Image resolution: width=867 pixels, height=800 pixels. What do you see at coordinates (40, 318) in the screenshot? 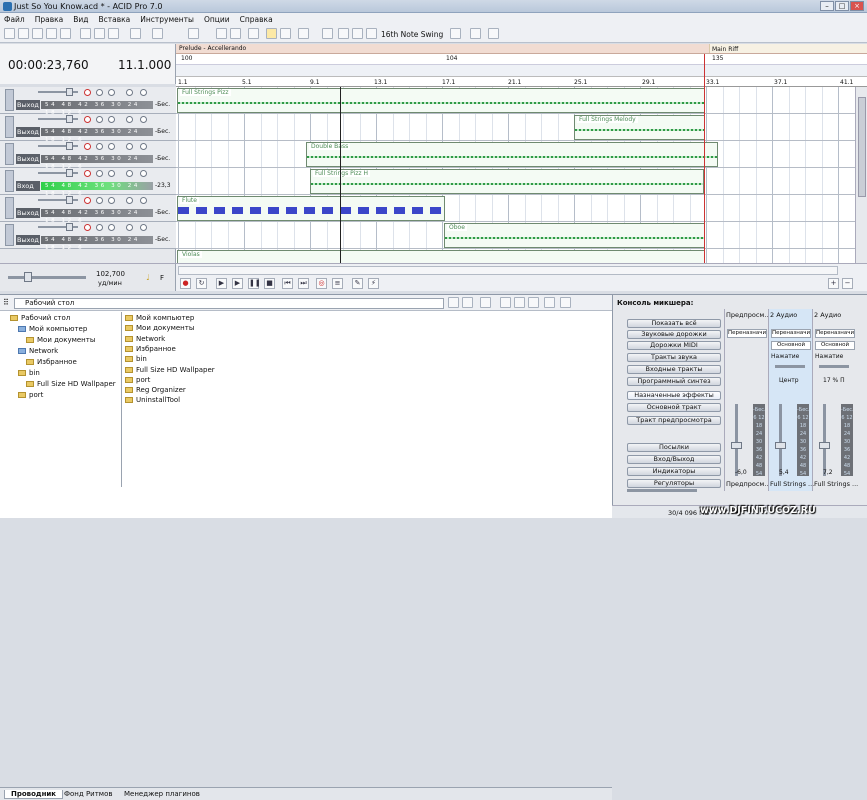
I see `tree-item-desktop: Рабочий стол` at bounding box center [40, 318].